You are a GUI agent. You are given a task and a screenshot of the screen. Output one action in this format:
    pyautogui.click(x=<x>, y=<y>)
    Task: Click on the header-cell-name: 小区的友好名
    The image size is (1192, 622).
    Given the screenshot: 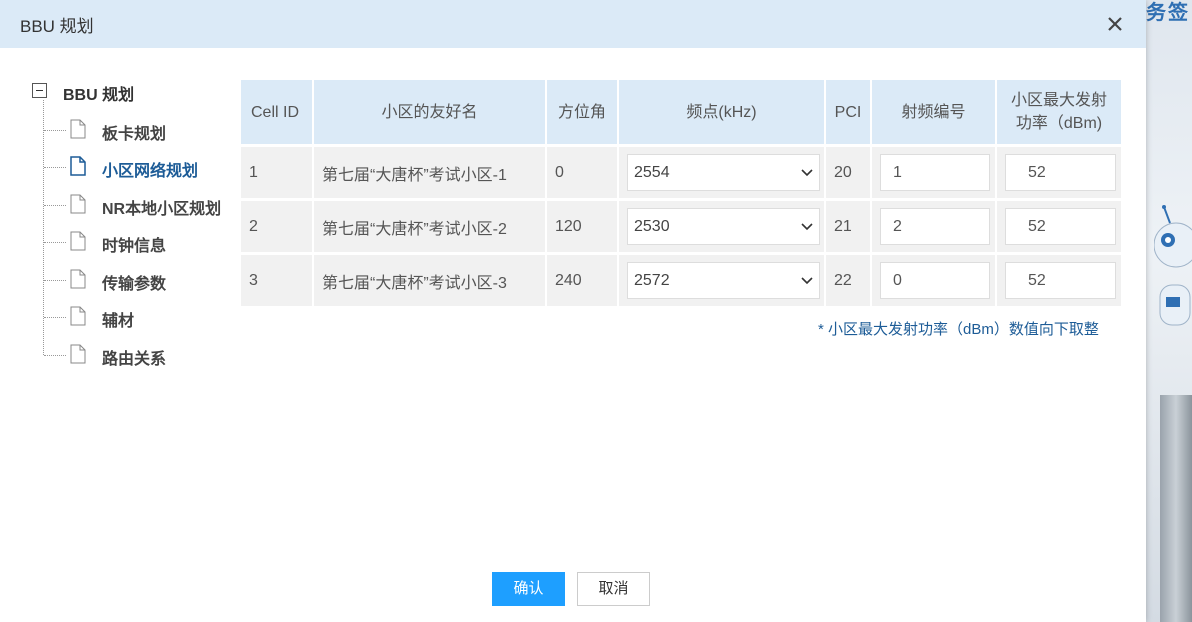 What is the action you would take?
    pyautogui.click(x=430, y=113)
    